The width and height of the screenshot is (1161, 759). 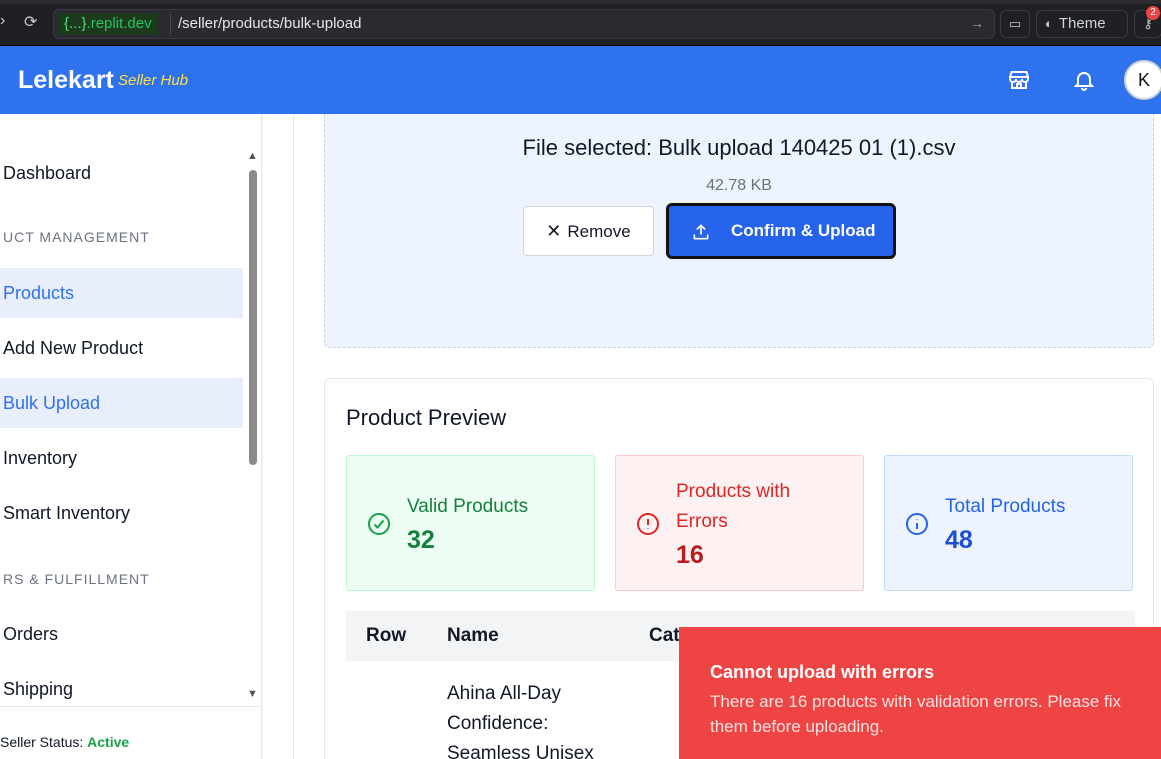 What do you see at coordinates (121, 293) in the screenshot?
I see `sidebar-item-products: Products` at bounding box center [121, 293].